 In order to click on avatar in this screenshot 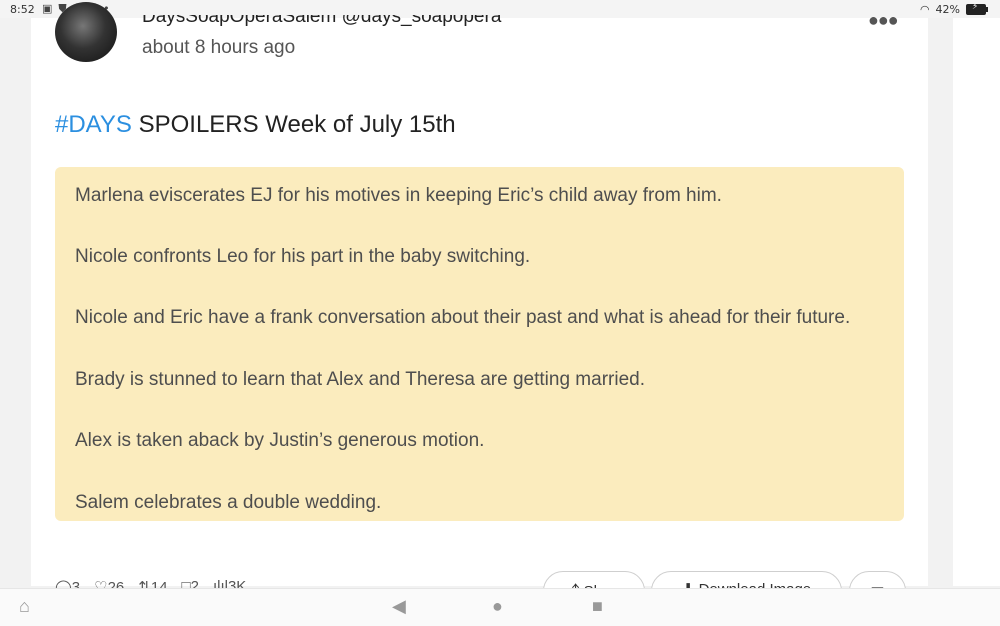, I will do `click(86, 32)`.